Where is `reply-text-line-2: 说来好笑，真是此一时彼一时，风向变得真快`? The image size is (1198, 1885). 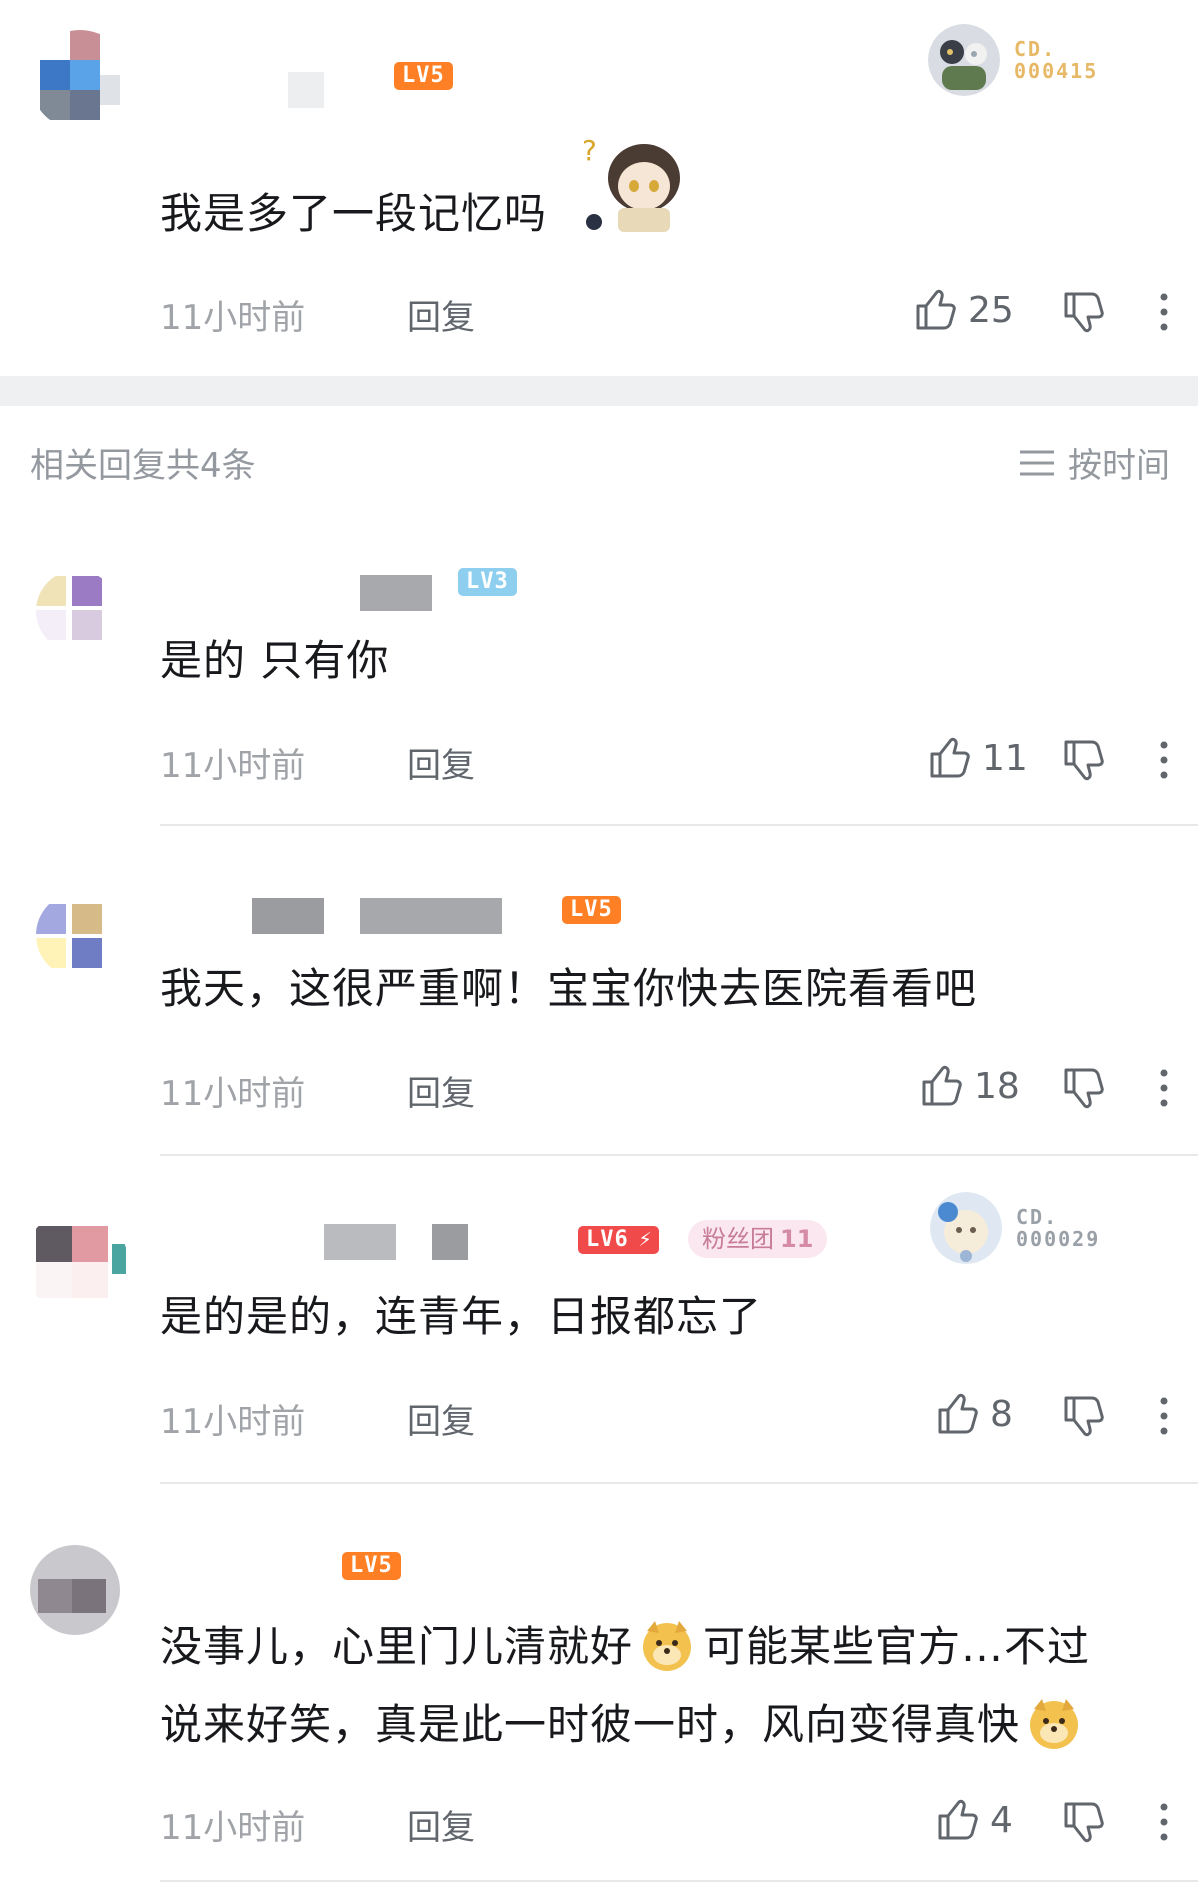 reply-text-line-2: 说来好笑，真是此一时彼一时，风向变得真快 is located at coordinates (622, 1725).